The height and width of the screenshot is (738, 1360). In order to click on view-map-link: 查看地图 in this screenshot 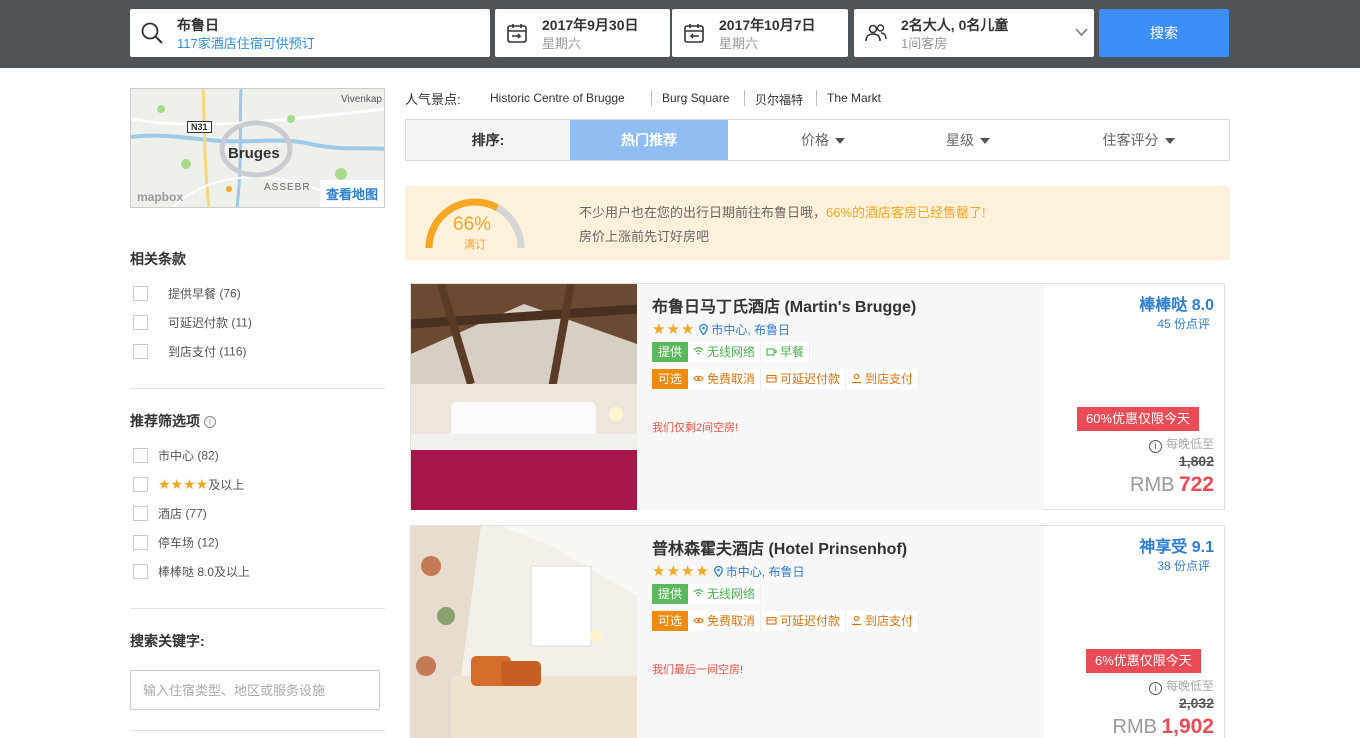, I will do `click(351, 193)`.